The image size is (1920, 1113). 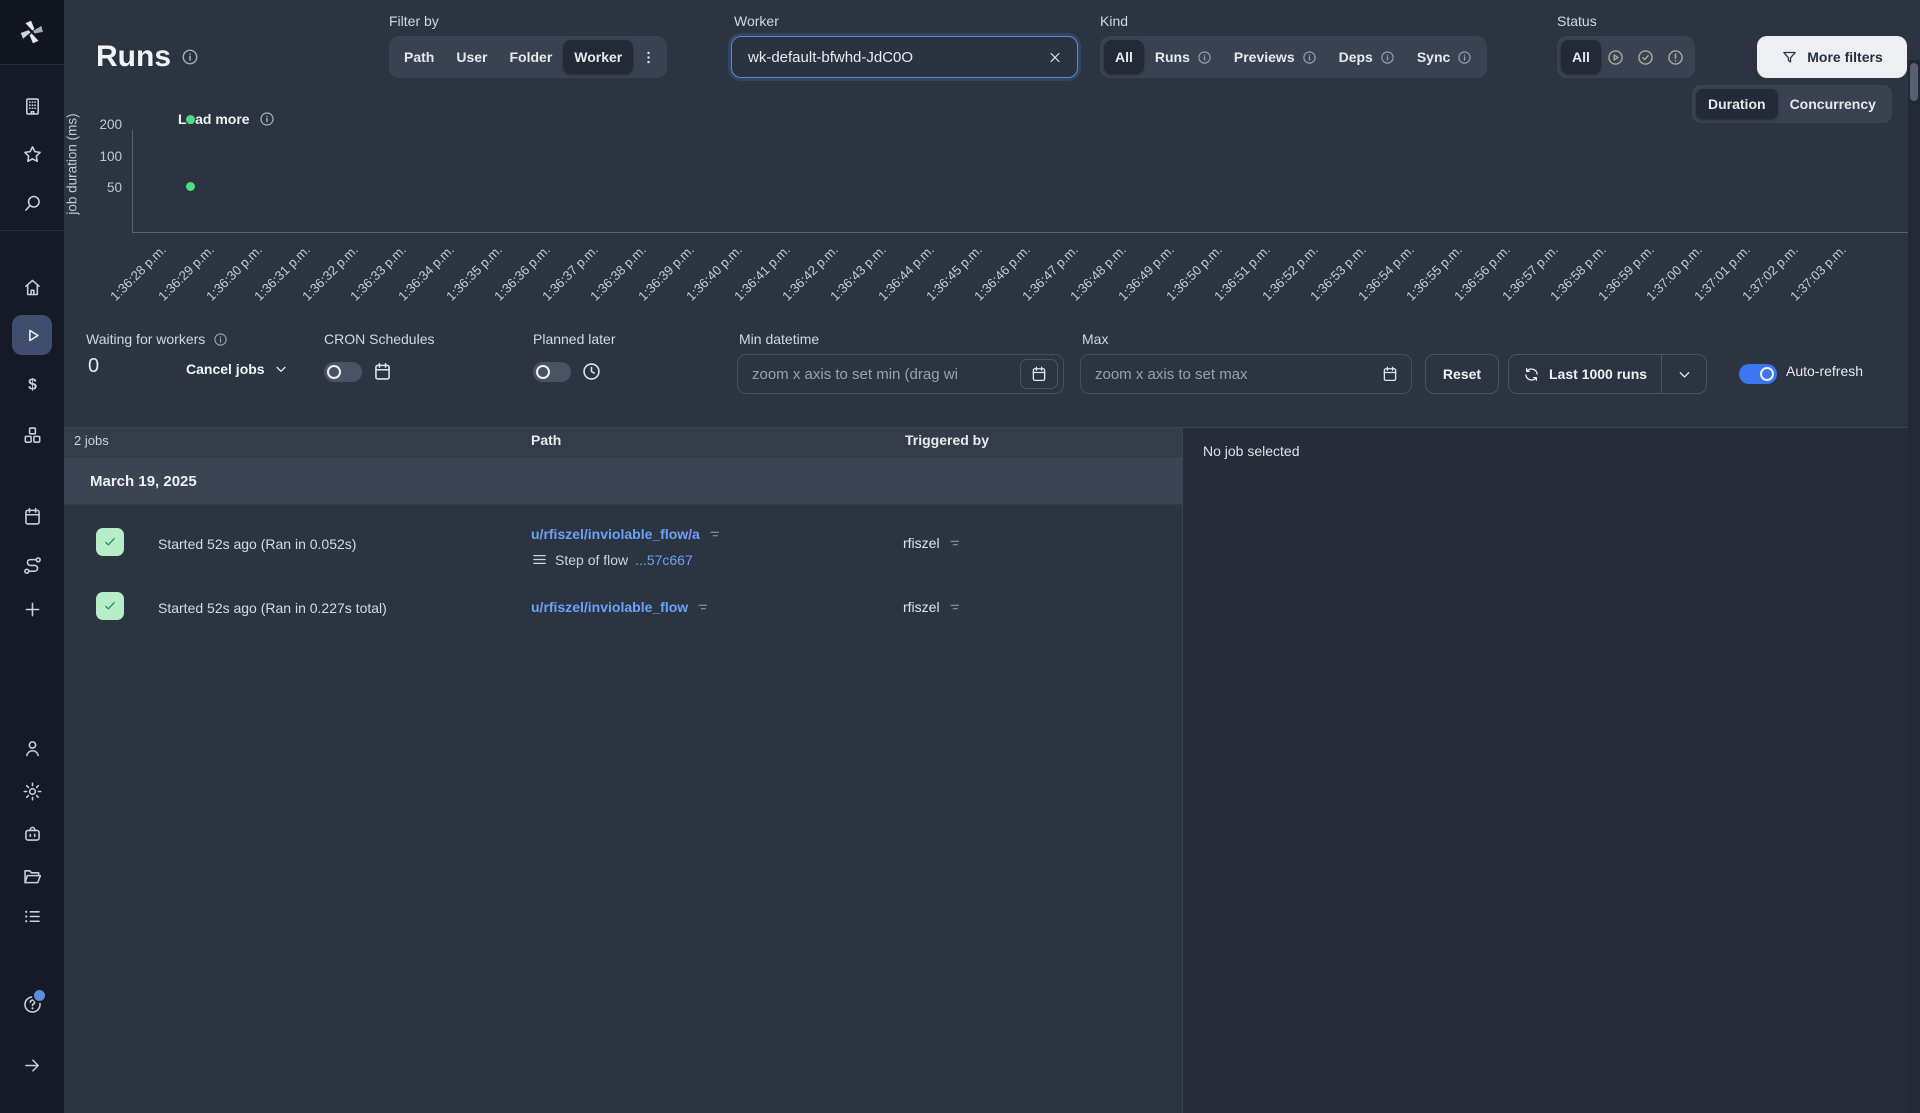 I want to click on list-icon, so click(x=32, y=916).